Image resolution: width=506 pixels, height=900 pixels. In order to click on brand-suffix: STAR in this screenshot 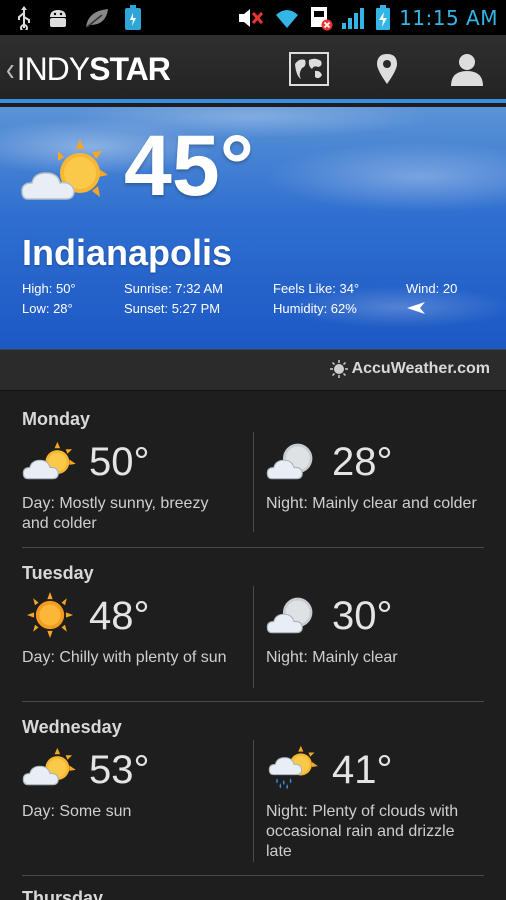, I will do `click(130, 68)`.